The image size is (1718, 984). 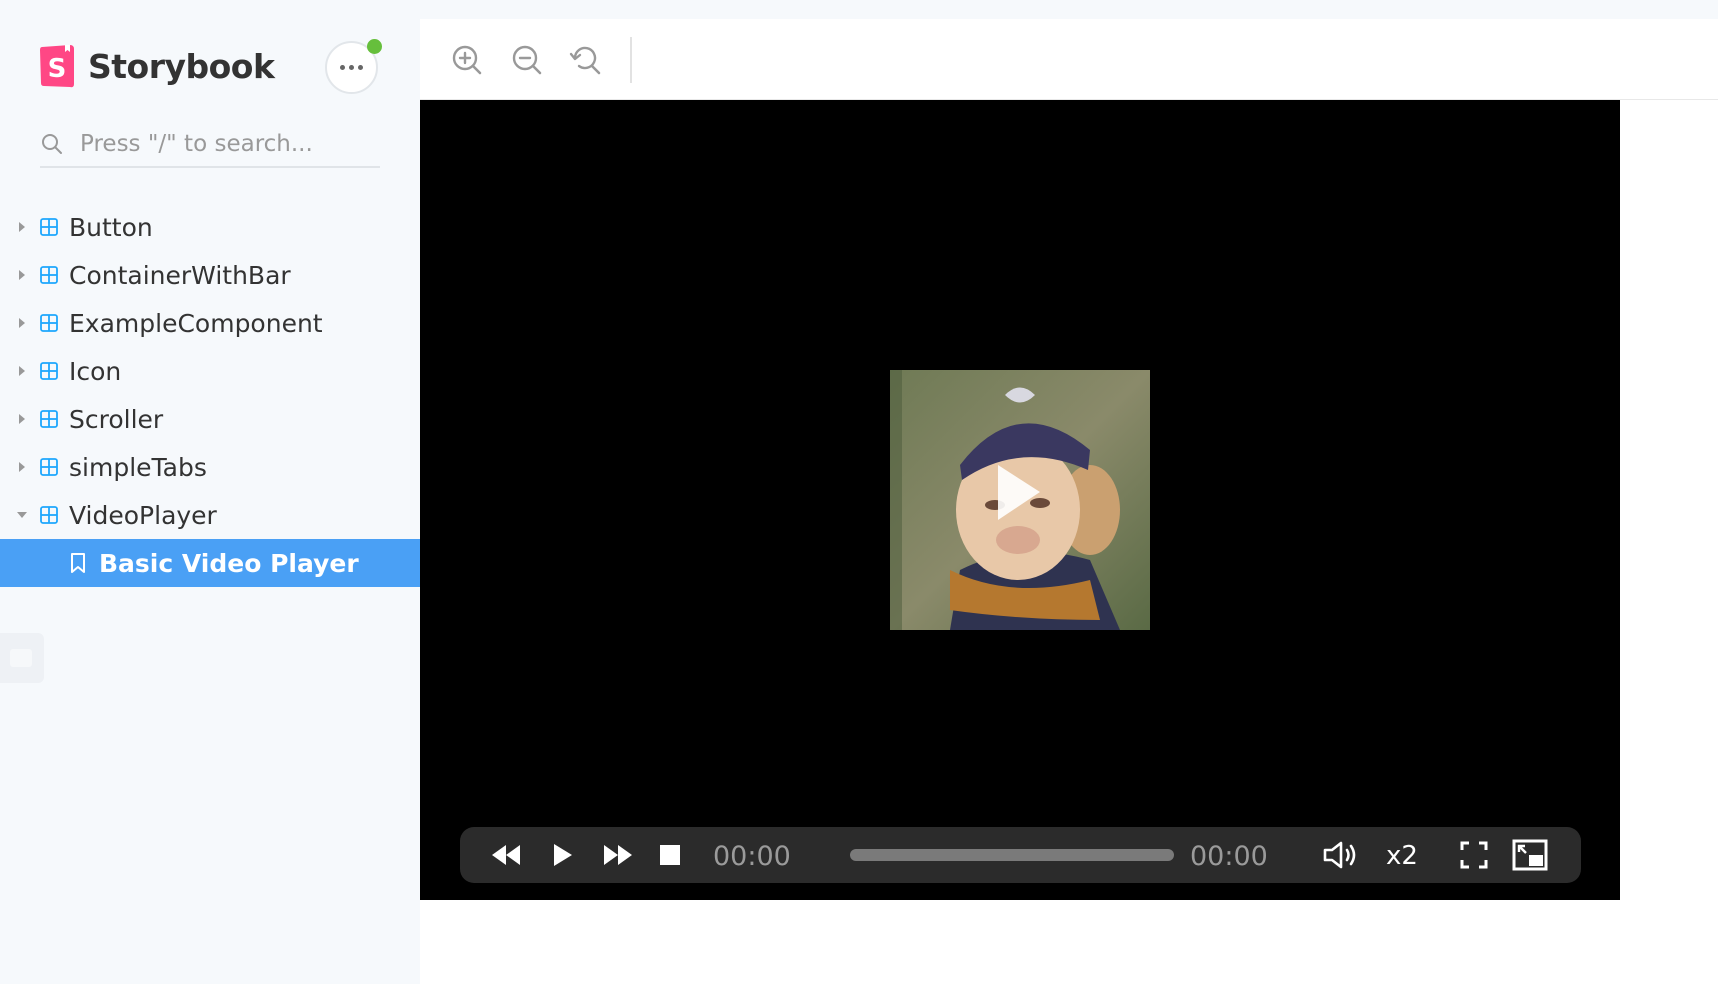 I want to click on svg-text: S, so click(x=57, y=69).